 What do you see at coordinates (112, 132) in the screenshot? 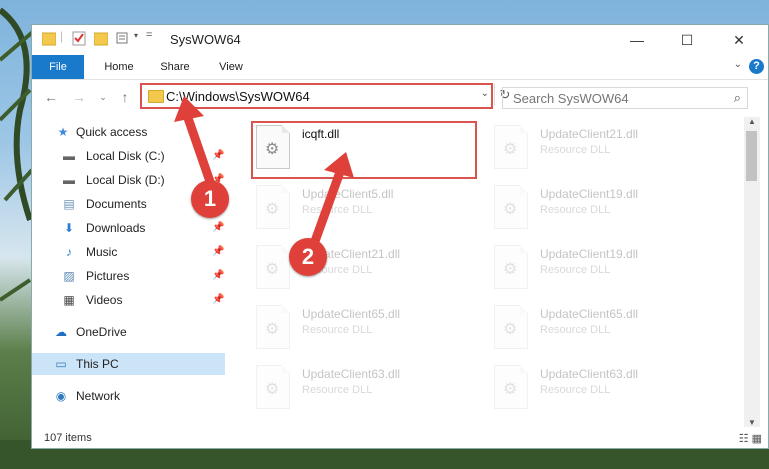
I see `sidebar-item-label: Quick access` at bounding box center [112, 132].